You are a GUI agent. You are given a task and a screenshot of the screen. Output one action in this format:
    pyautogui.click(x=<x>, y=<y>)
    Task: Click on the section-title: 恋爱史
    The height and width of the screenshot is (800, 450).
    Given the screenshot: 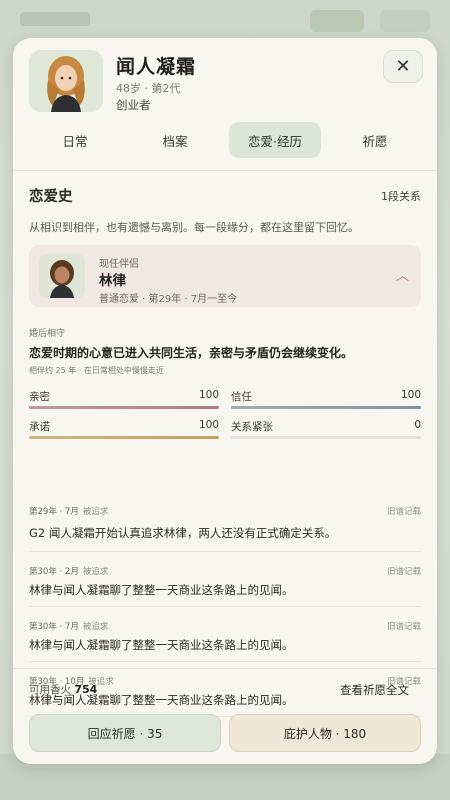 What is the action you would take?
    pyautogui.click(x=51, y=197)
    